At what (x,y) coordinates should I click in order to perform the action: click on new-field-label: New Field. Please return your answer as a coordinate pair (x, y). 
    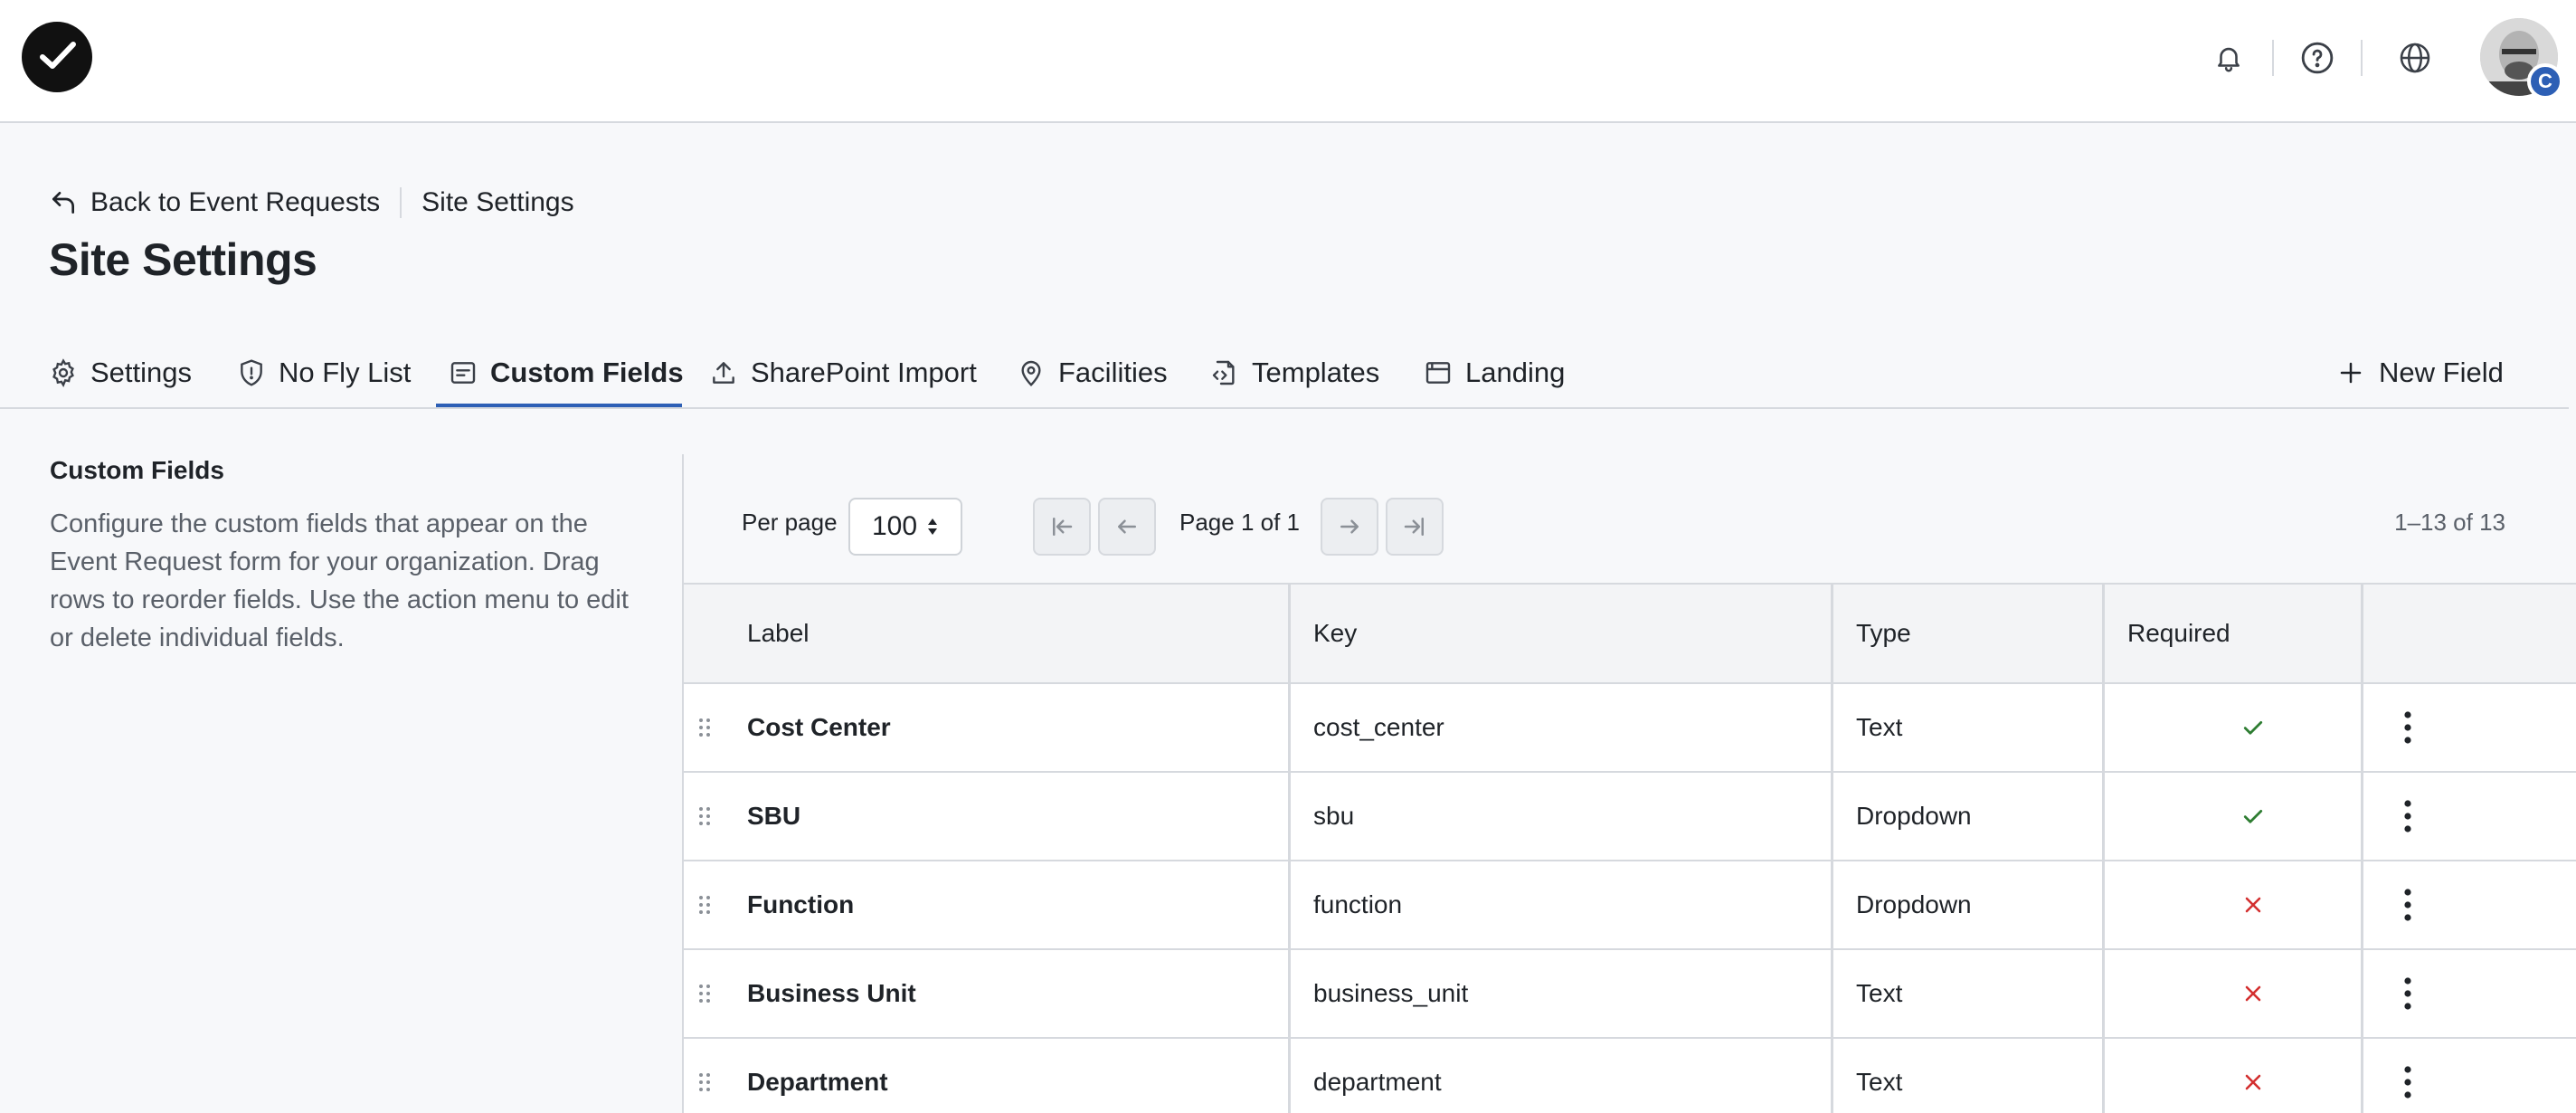
    Looking at the image, I should click on (2442, 372).